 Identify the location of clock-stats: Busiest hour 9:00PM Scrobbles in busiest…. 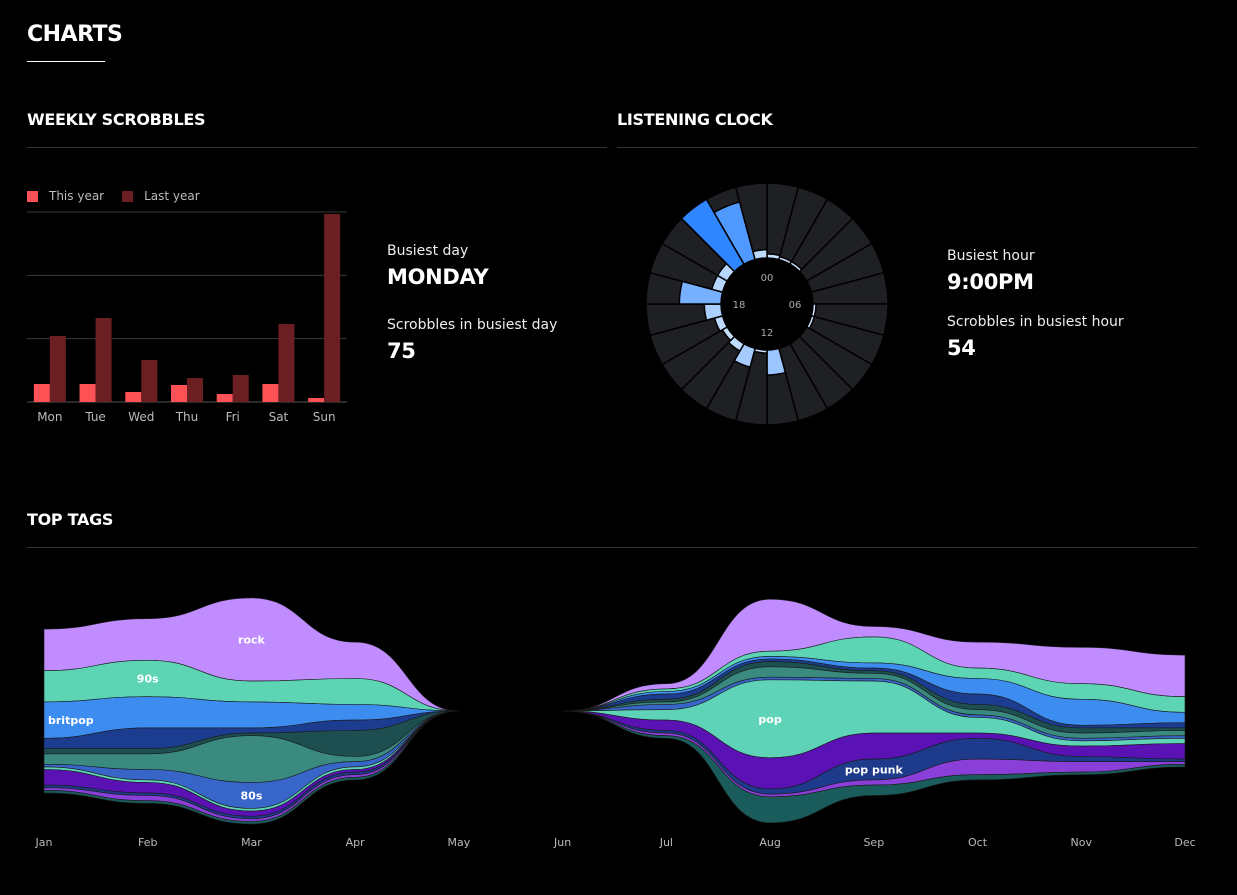
(1035, 304).